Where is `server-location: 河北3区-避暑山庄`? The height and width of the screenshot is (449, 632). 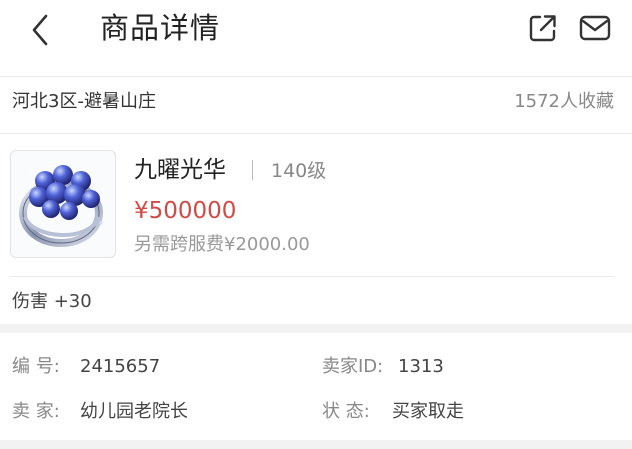 server-location: 河北3区-避暑山庄 is located at coordinates (84, 101).